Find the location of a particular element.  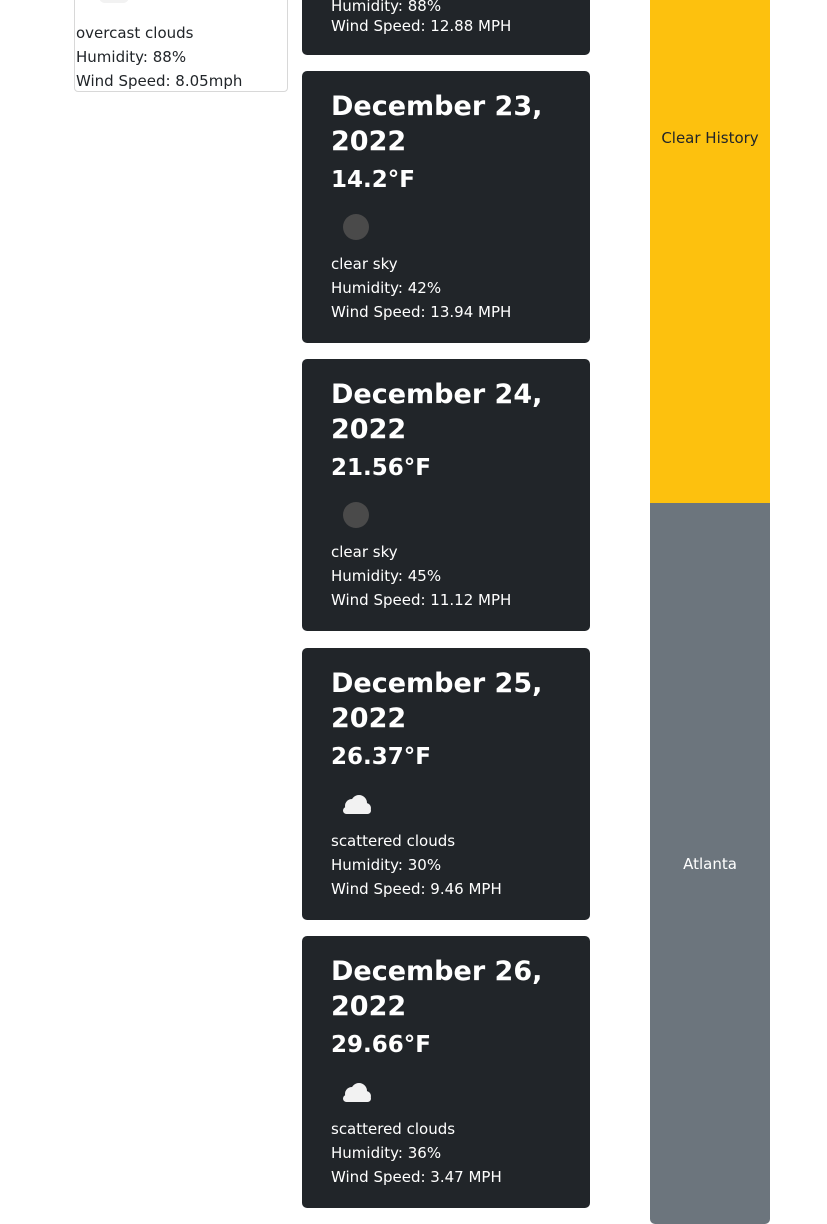

forecast-temp: 29.66°F is located at coordinates (381, 1045).